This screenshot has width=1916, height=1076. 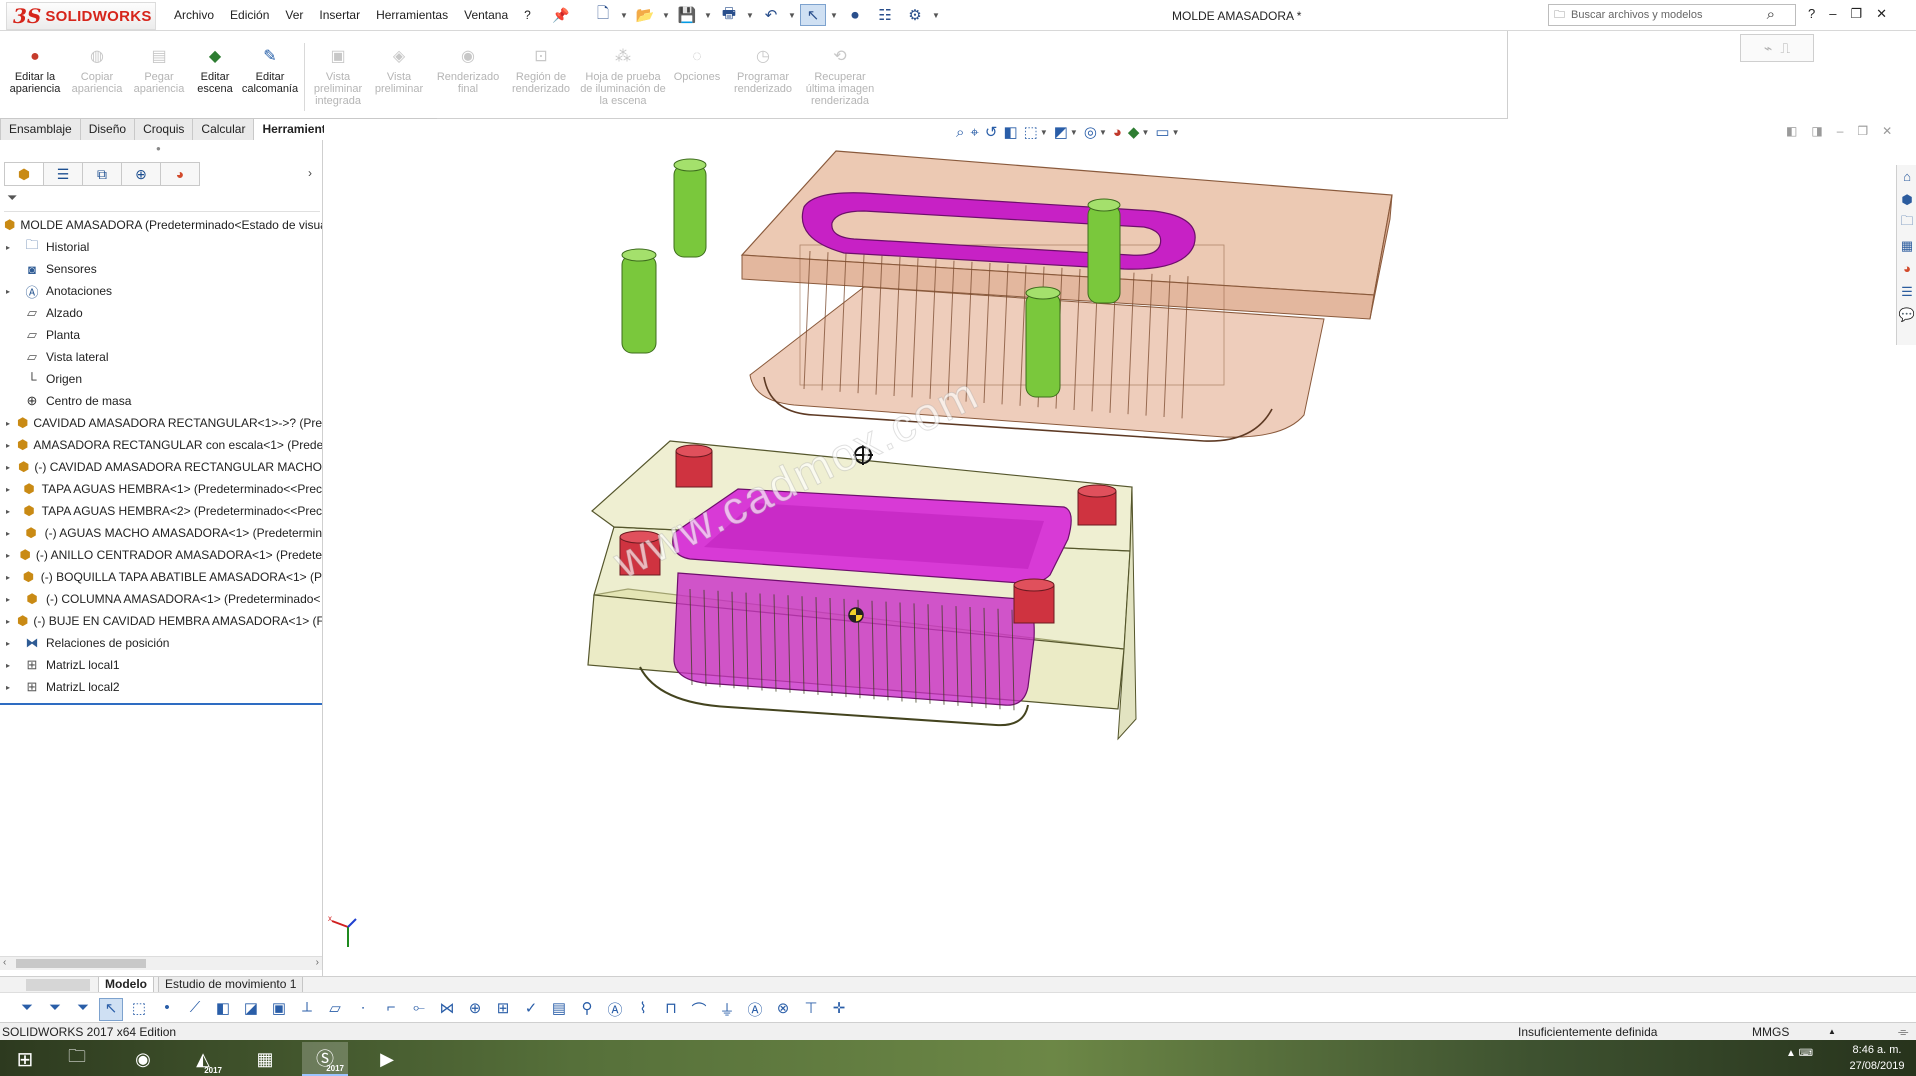 I want to click on quick-tips-icon: ⌯, so click(x=1903, y=1032).